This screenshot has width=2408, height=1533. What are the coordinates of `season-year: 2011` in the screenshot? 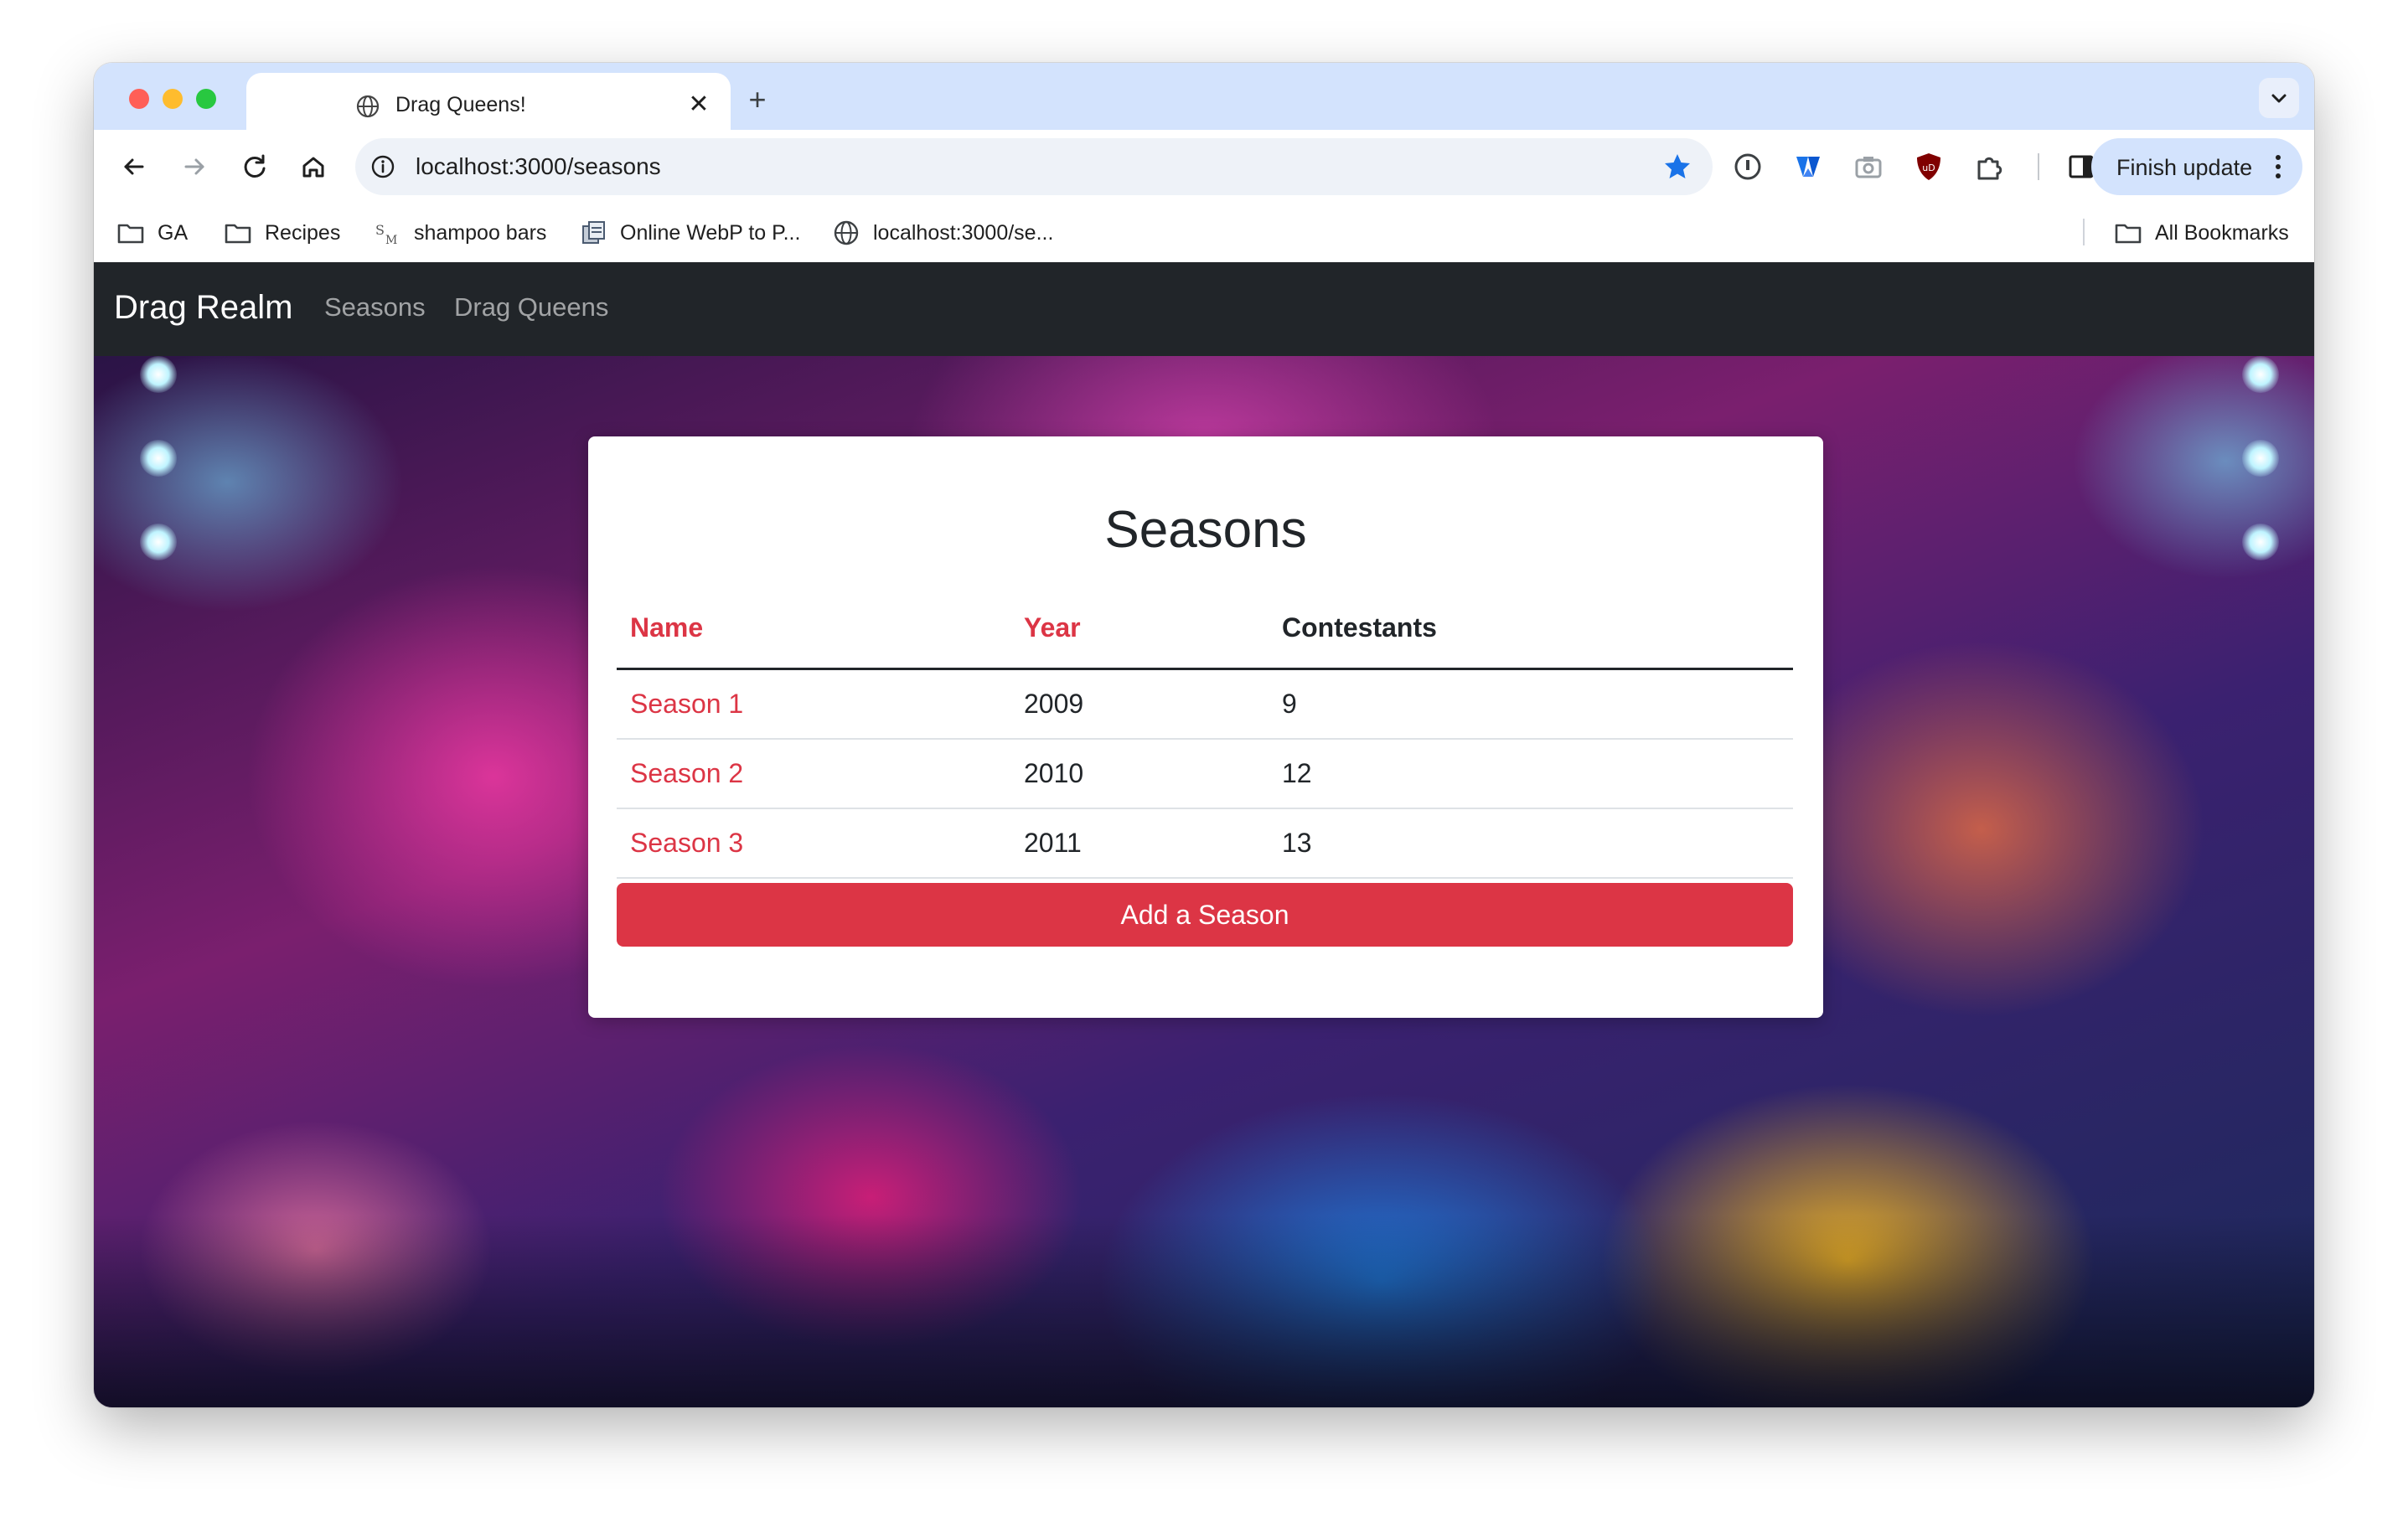 It's located at (1053, 843).